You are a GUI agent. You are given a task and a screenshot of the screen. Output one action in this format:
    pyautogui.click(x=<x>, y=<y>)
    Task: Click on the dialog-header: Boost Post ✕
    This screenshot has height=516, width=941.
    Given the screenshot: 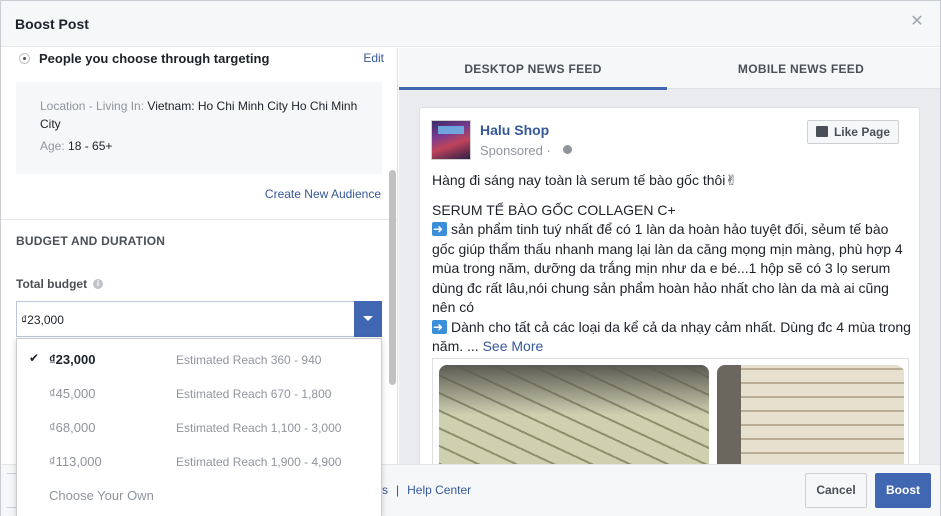 What is the action you would take?
    pyautogui.click(x=470, y=24)
    